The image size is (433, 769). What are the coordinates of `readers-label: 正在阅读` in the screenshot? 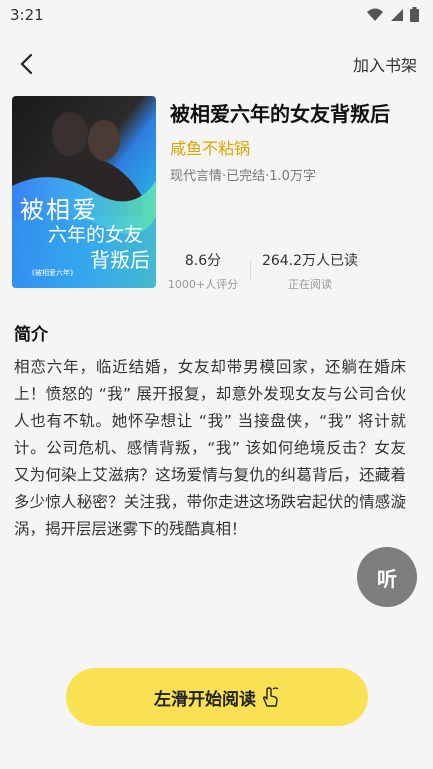 It's located at (310, 284).